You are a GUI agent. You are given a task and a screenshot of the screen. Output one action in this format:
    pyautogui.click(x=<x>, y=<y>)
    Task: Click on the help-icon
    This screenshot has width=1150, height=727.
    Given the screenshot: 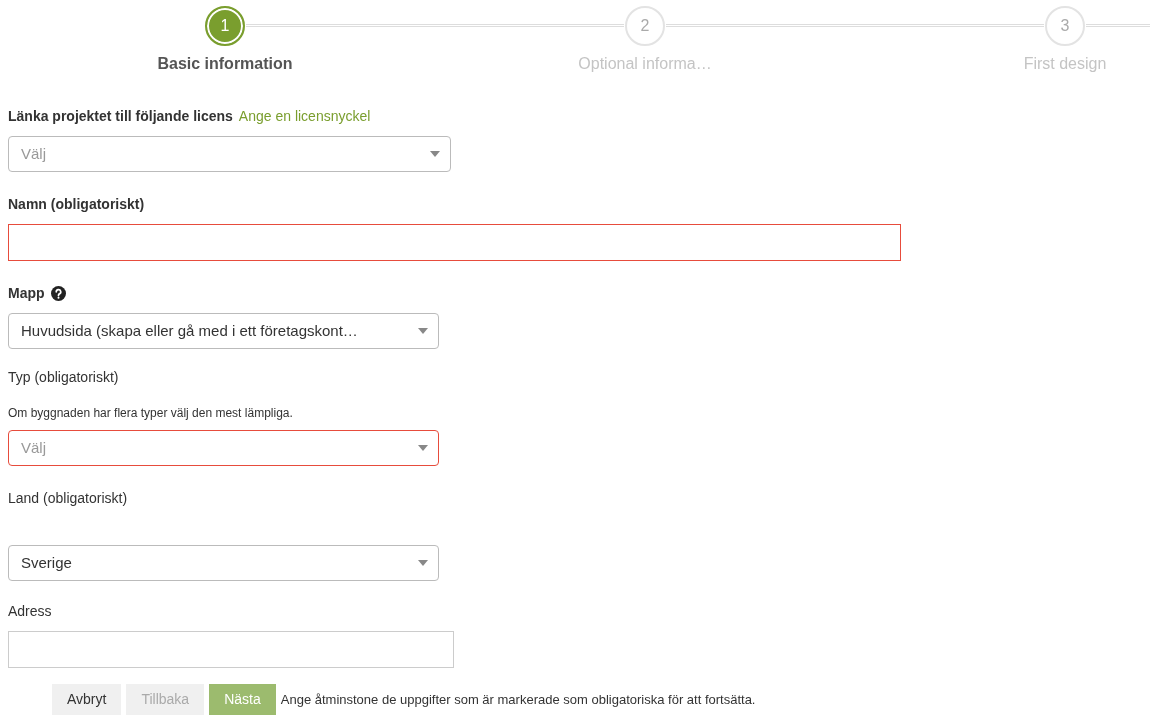 What is the action you would take?
    pyautogui.click(x=58, y=293)
    